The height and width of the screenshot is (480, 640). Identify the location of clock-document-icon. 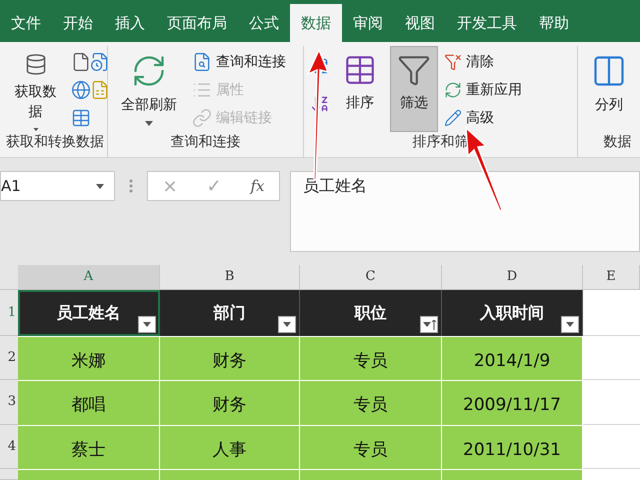
(100, 62).